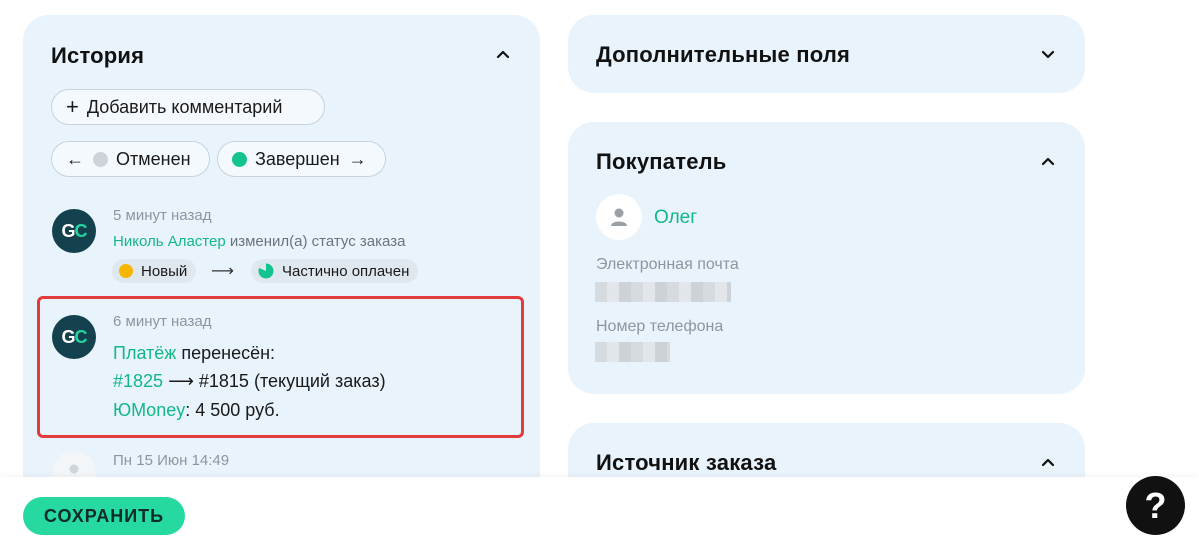 Image resolution: width=1199 pixels, height=541 pixels. I want to click on avatar: GC, so click(74, 231).